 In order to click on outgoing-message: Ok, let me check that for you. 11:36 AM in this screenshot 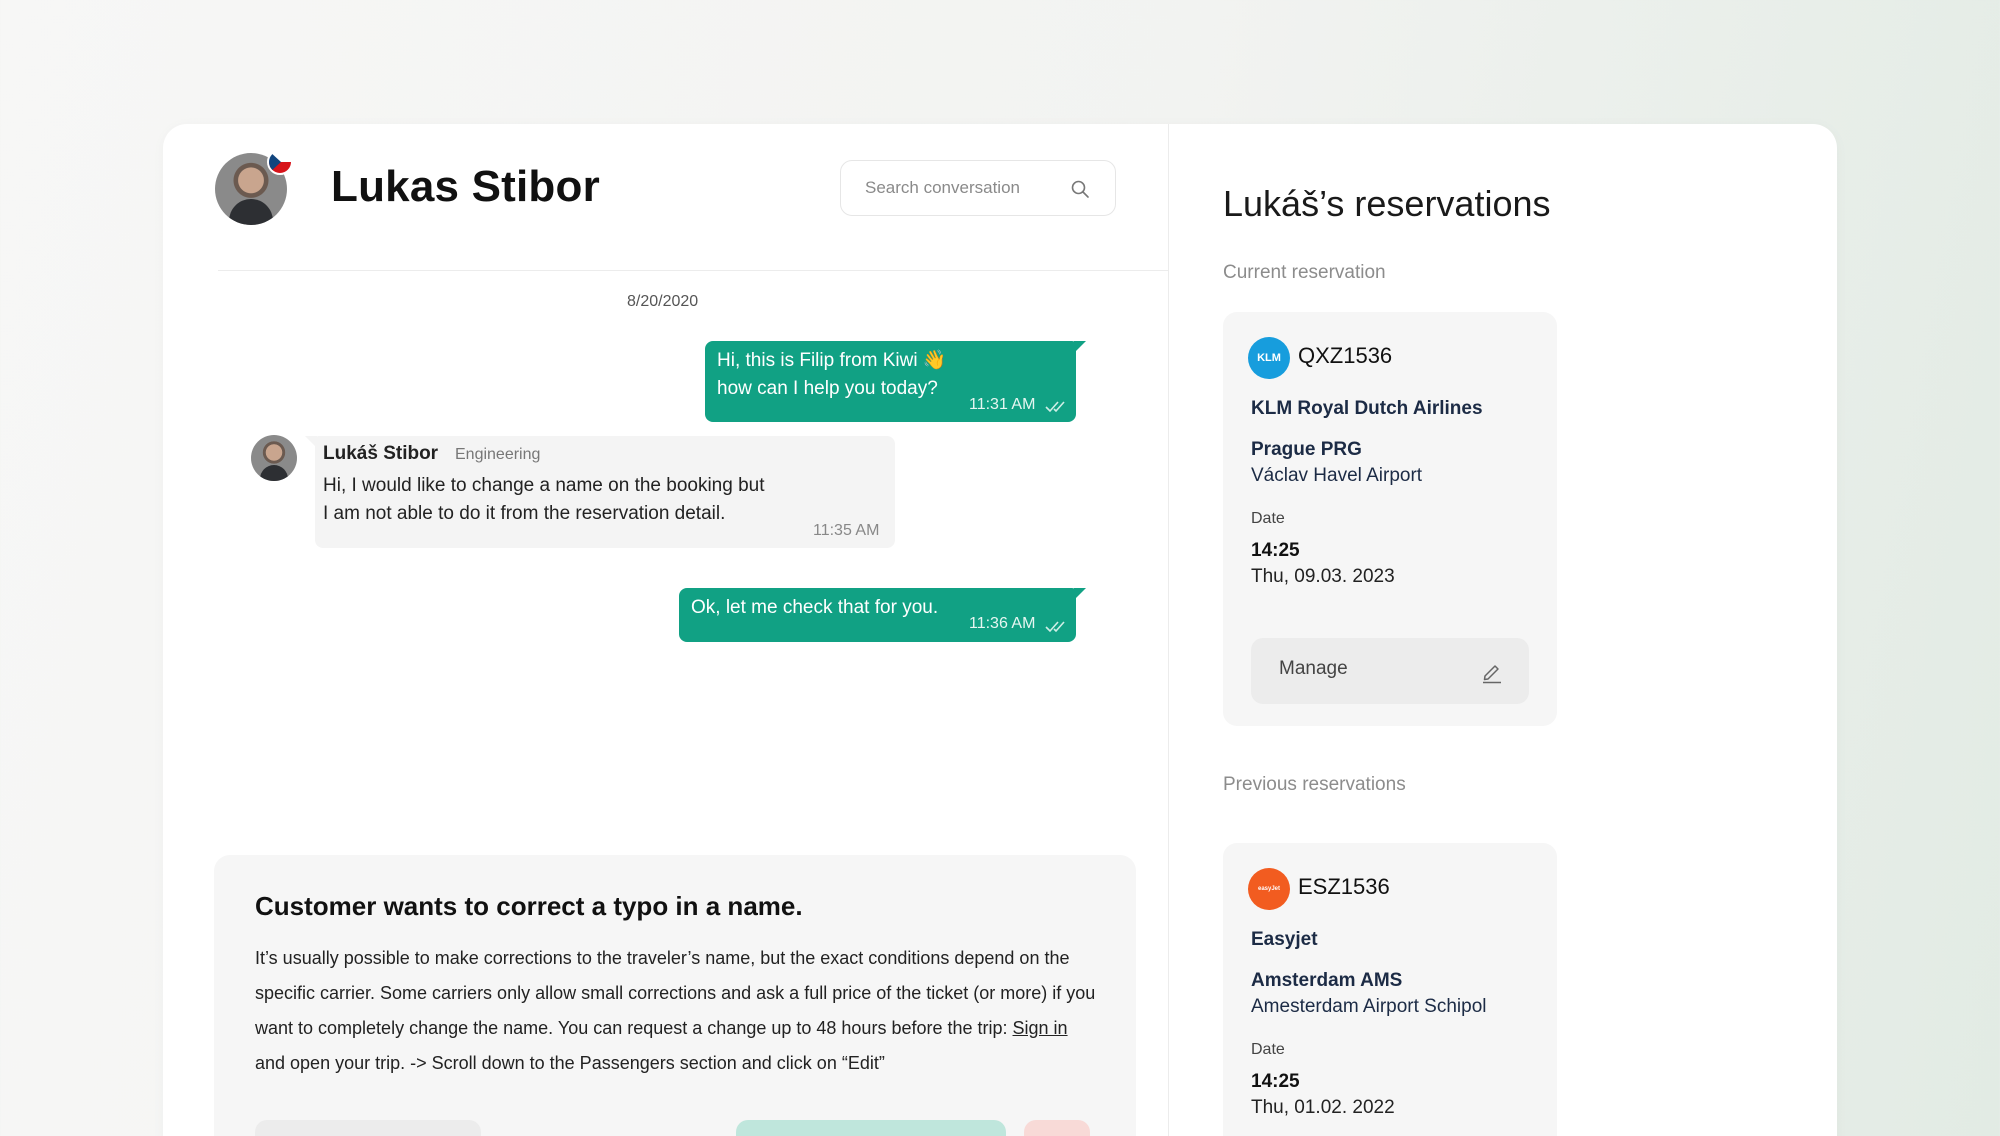, I will do `click(882, 615)`.